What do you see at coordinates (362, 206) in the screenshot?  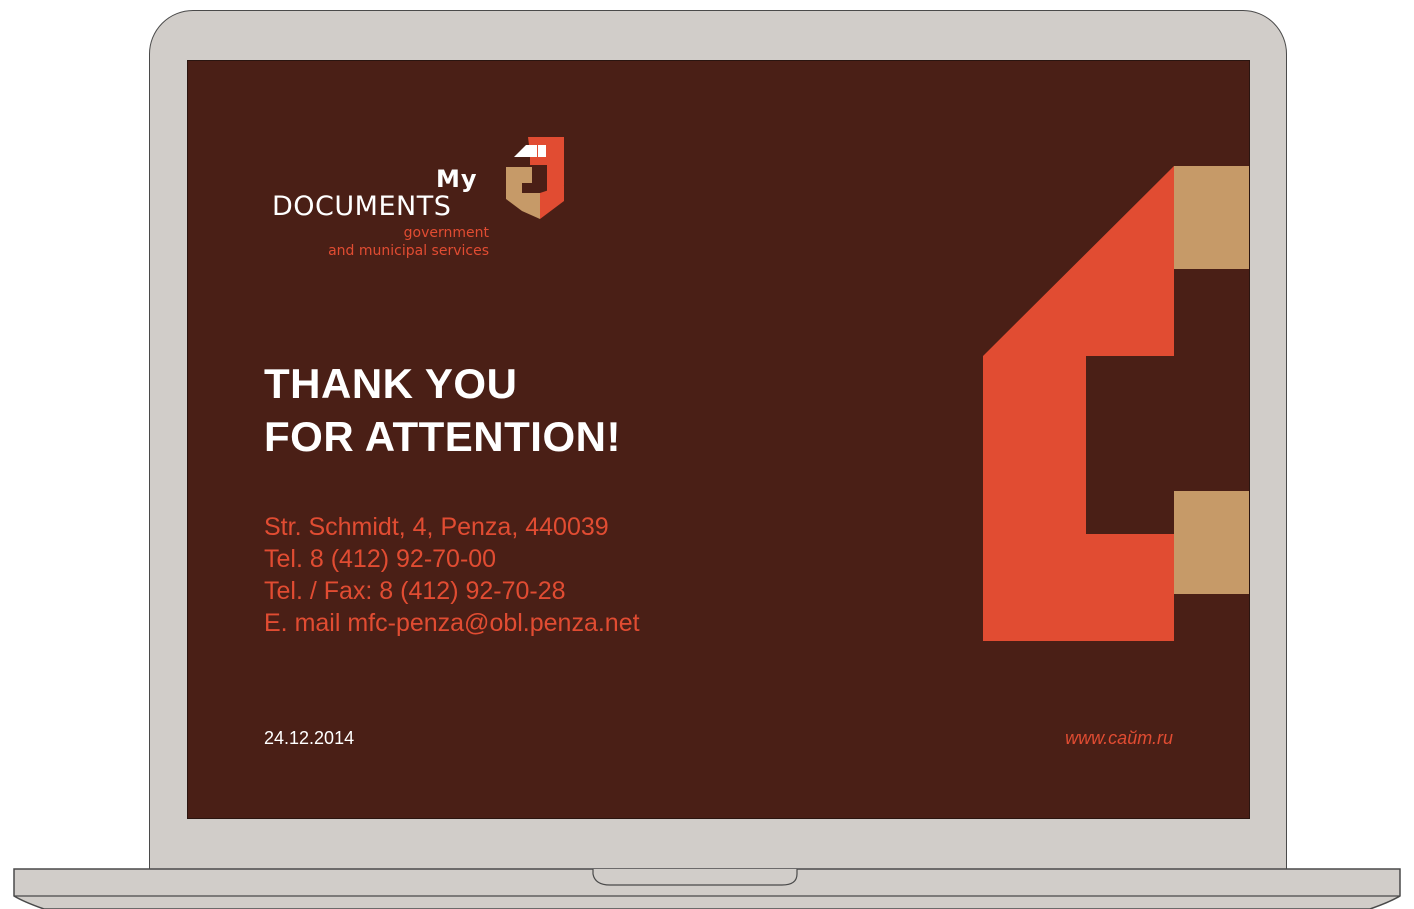 I see `logo-wordmark-documents: DOCUMENTS` at bounding box center [362, 206].